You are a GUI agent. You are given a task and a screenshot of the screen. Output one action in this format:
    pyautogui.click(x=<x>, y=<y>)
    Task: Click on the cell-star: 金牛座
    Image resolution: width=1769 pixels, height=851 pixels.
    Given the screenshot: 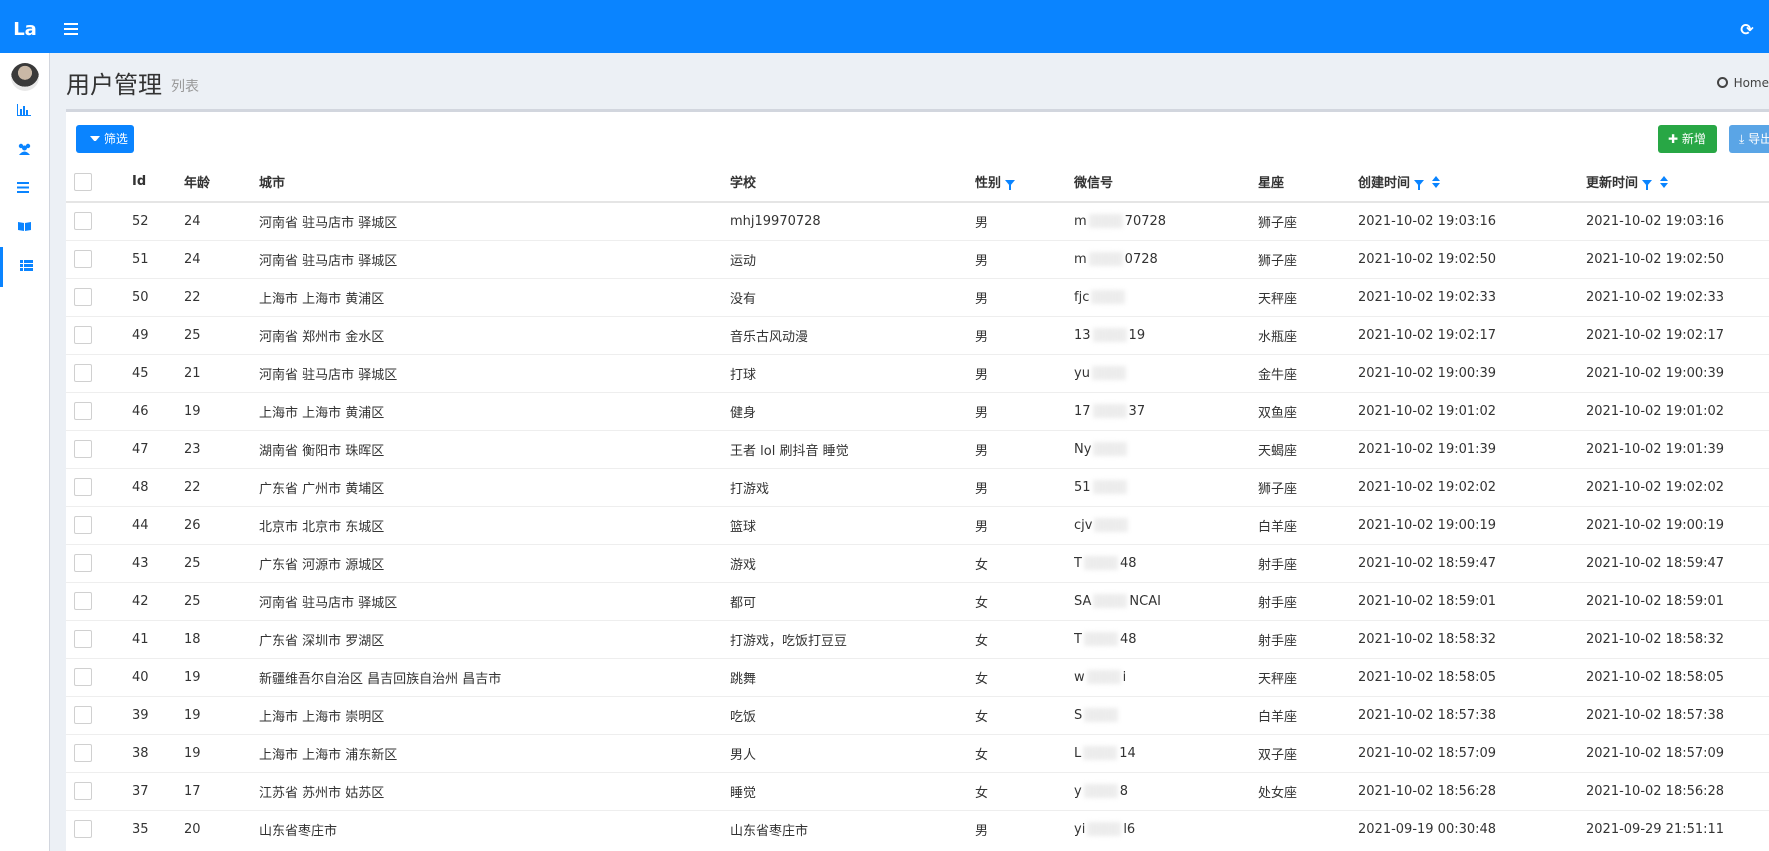 What is the action you would take?
    pyautogui.click(x=1308, y=372)
    